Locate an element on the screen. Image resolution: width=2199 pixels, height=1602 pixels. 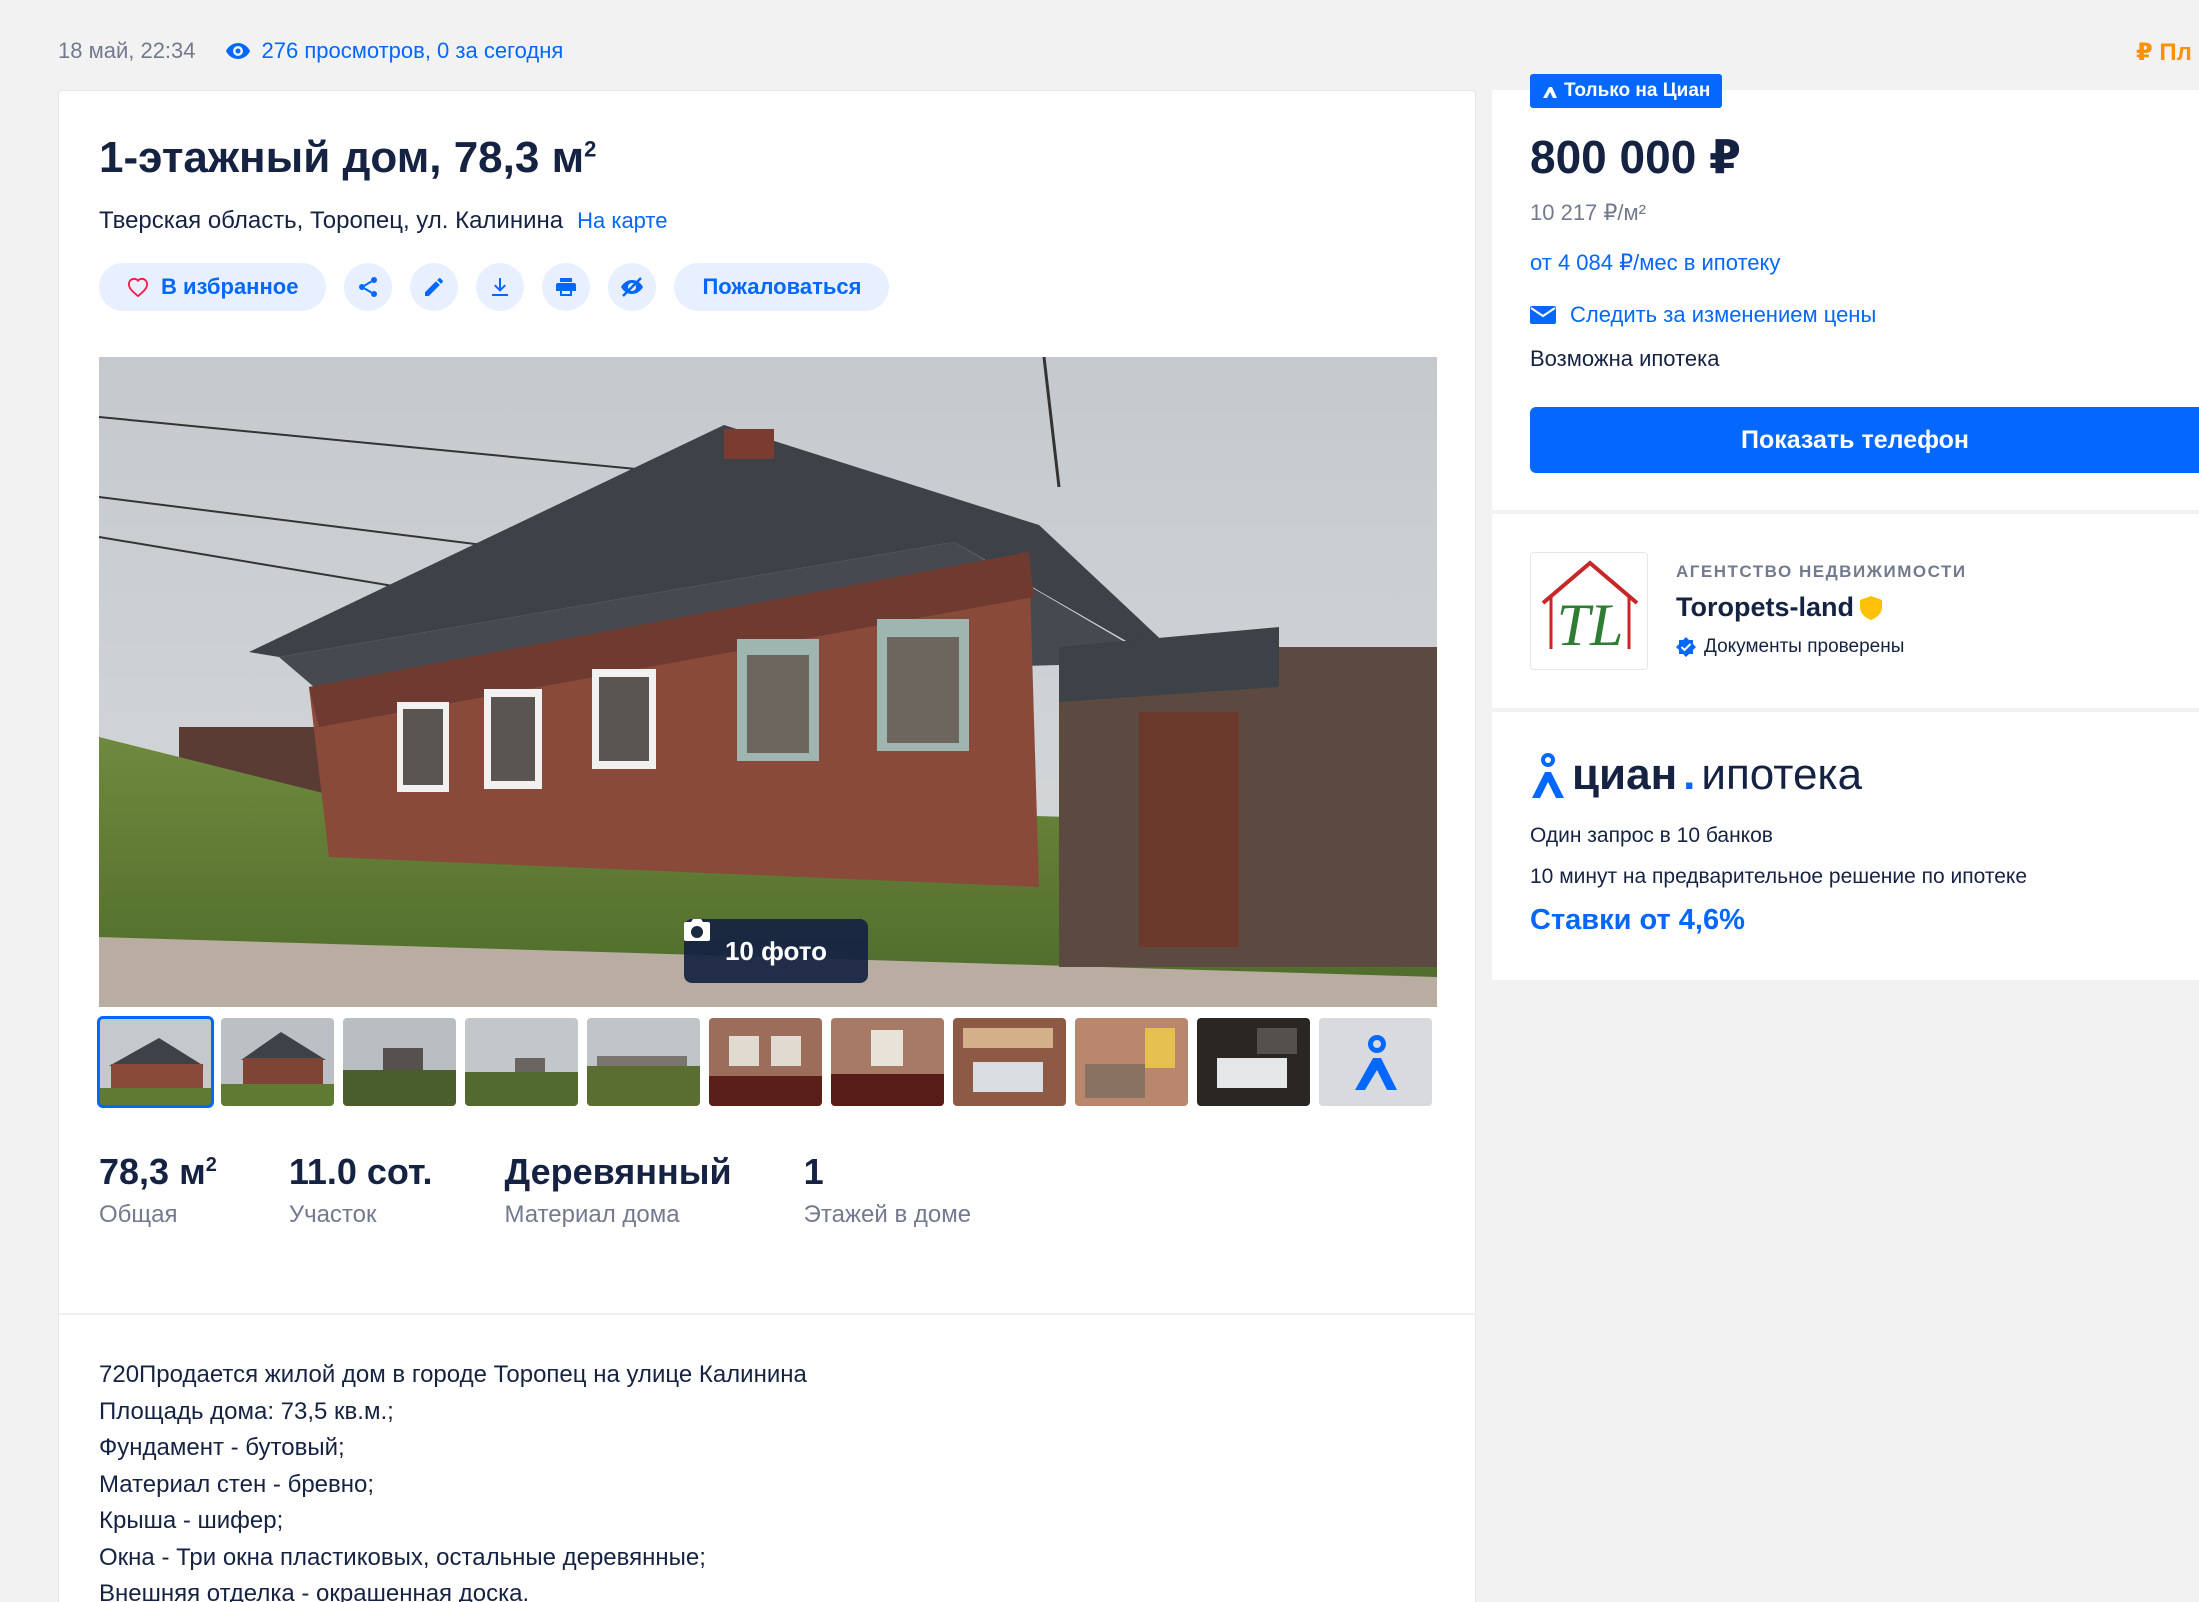
description-line: Материал стен - бревно; is located at coordinates (237, 1484).